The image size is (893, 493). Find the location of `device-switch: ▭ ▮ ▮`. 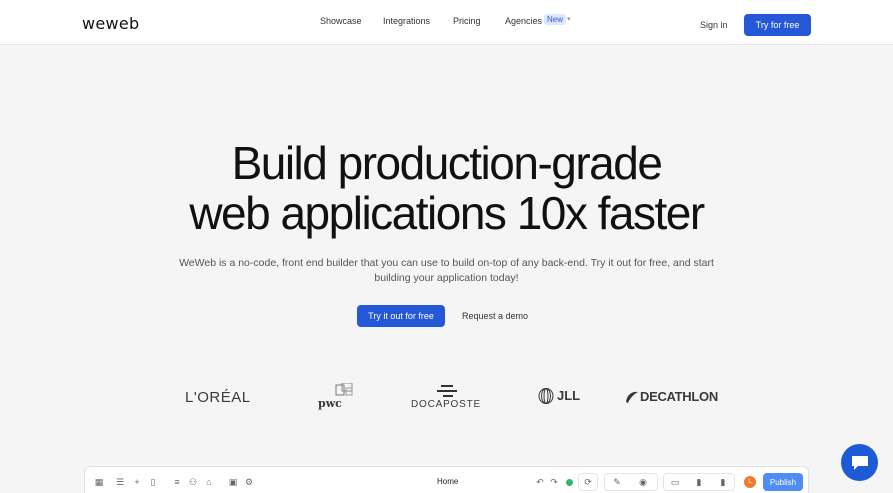

device-switch: ▭ ▮ ▮ is located at coordinates (699, 482).